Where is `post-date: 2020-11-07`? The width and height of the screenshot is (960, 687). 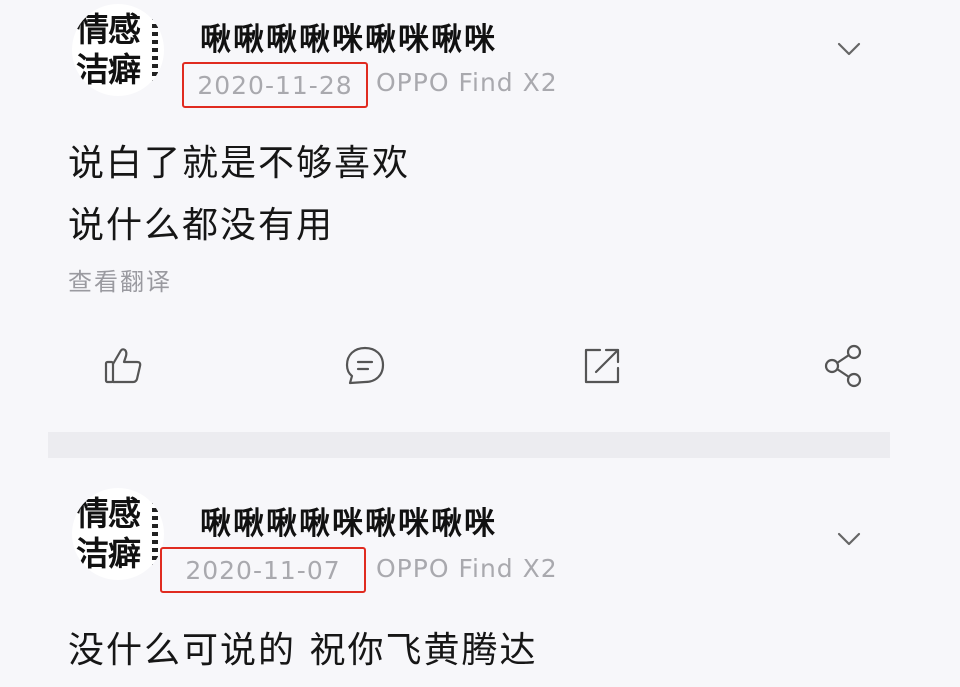 post-date: 2020-11-07 is located at coordinates (263, 570).